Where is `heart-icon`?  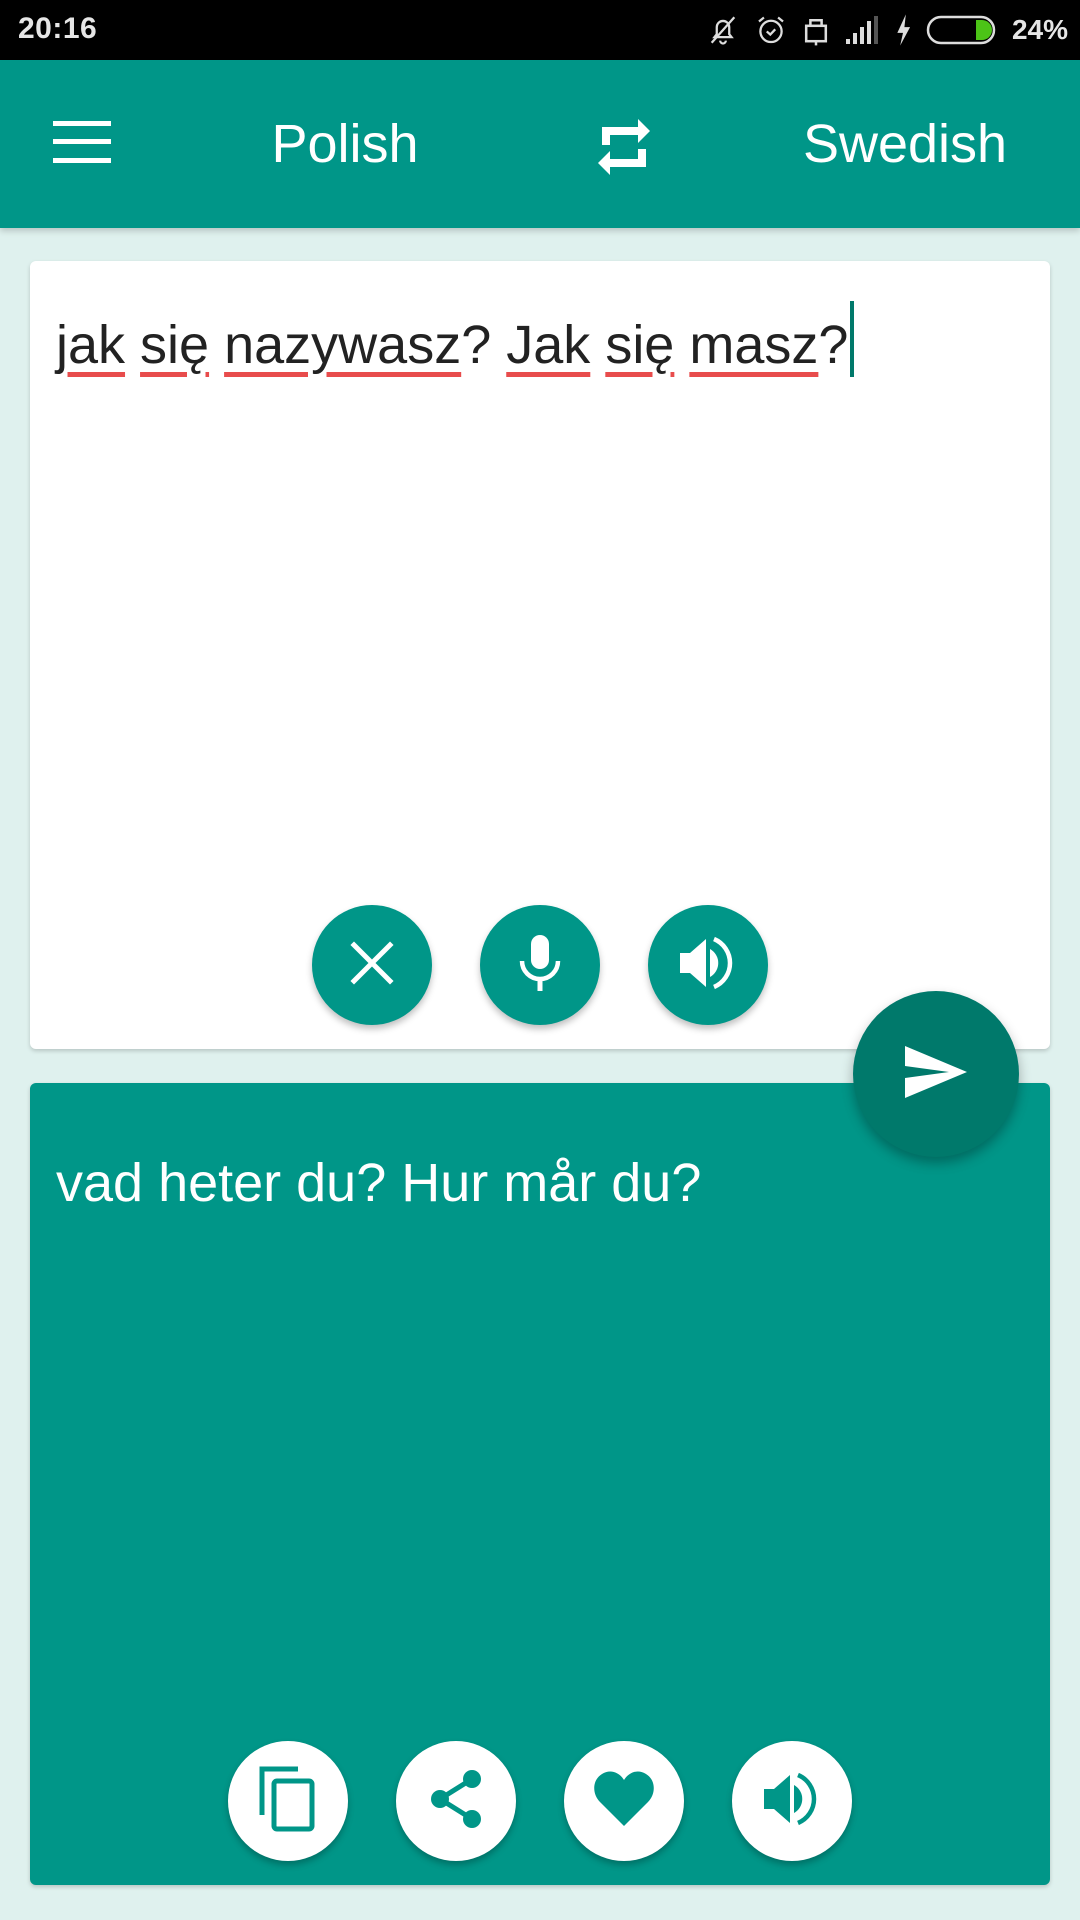 heart-icon is located at coordinates (624, 1801).